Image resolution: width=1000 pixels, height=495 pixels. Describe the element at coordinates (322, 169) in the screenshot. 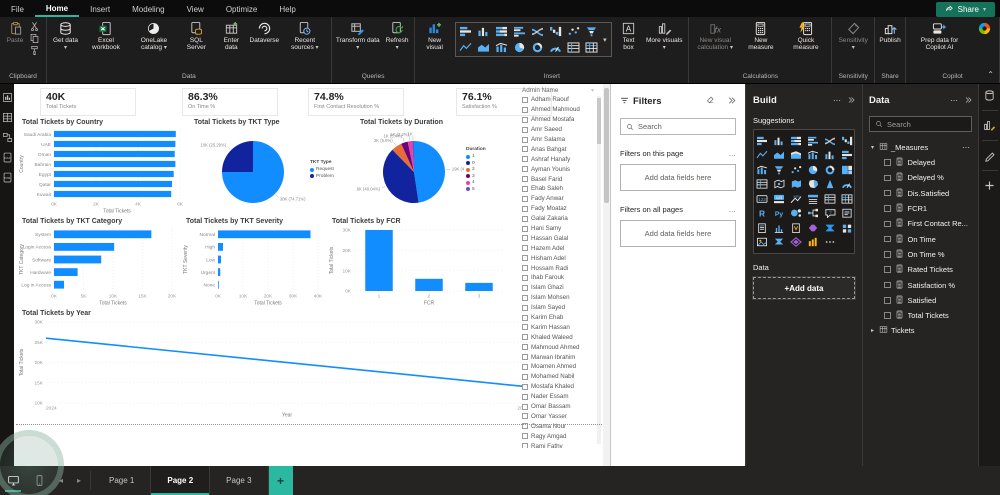

I see `legend-item: Request` at that location.